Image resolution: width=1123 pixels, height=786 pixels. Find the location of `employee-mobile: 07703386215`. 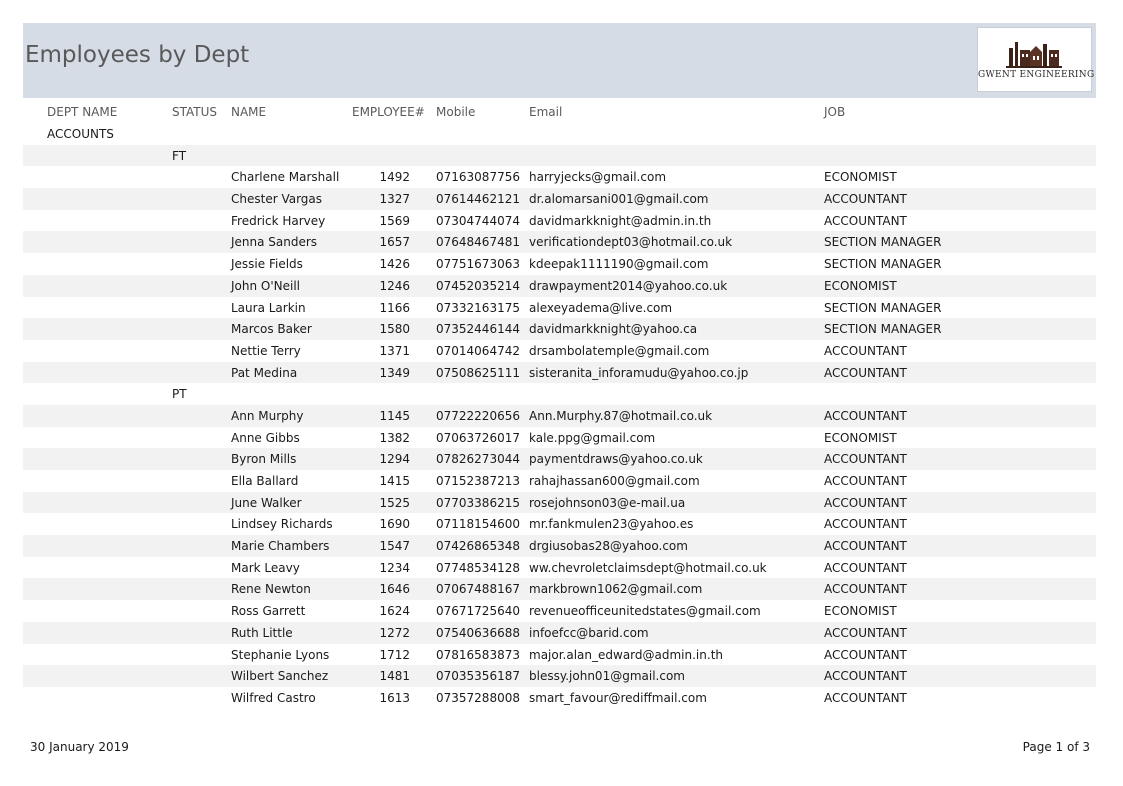

employee-mobile: 07703386215 is located at coordinates (478, 502).